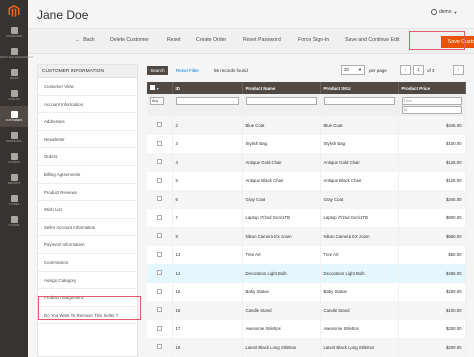 Image resolution: width=474 pixels, height=357 pixels. What do you see at coordinates (281, 254) in the screenshot?
I see `cell-product-name: Tree Art` at bounding box center [281, 254].